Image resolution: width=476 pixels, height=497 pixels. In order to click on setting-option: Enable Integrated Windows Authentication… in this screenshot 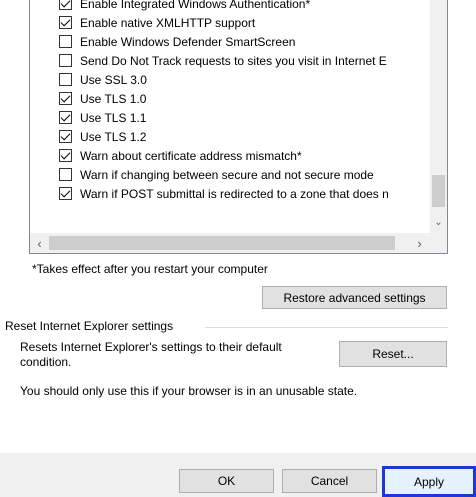, I will do `click(184, 6)`.